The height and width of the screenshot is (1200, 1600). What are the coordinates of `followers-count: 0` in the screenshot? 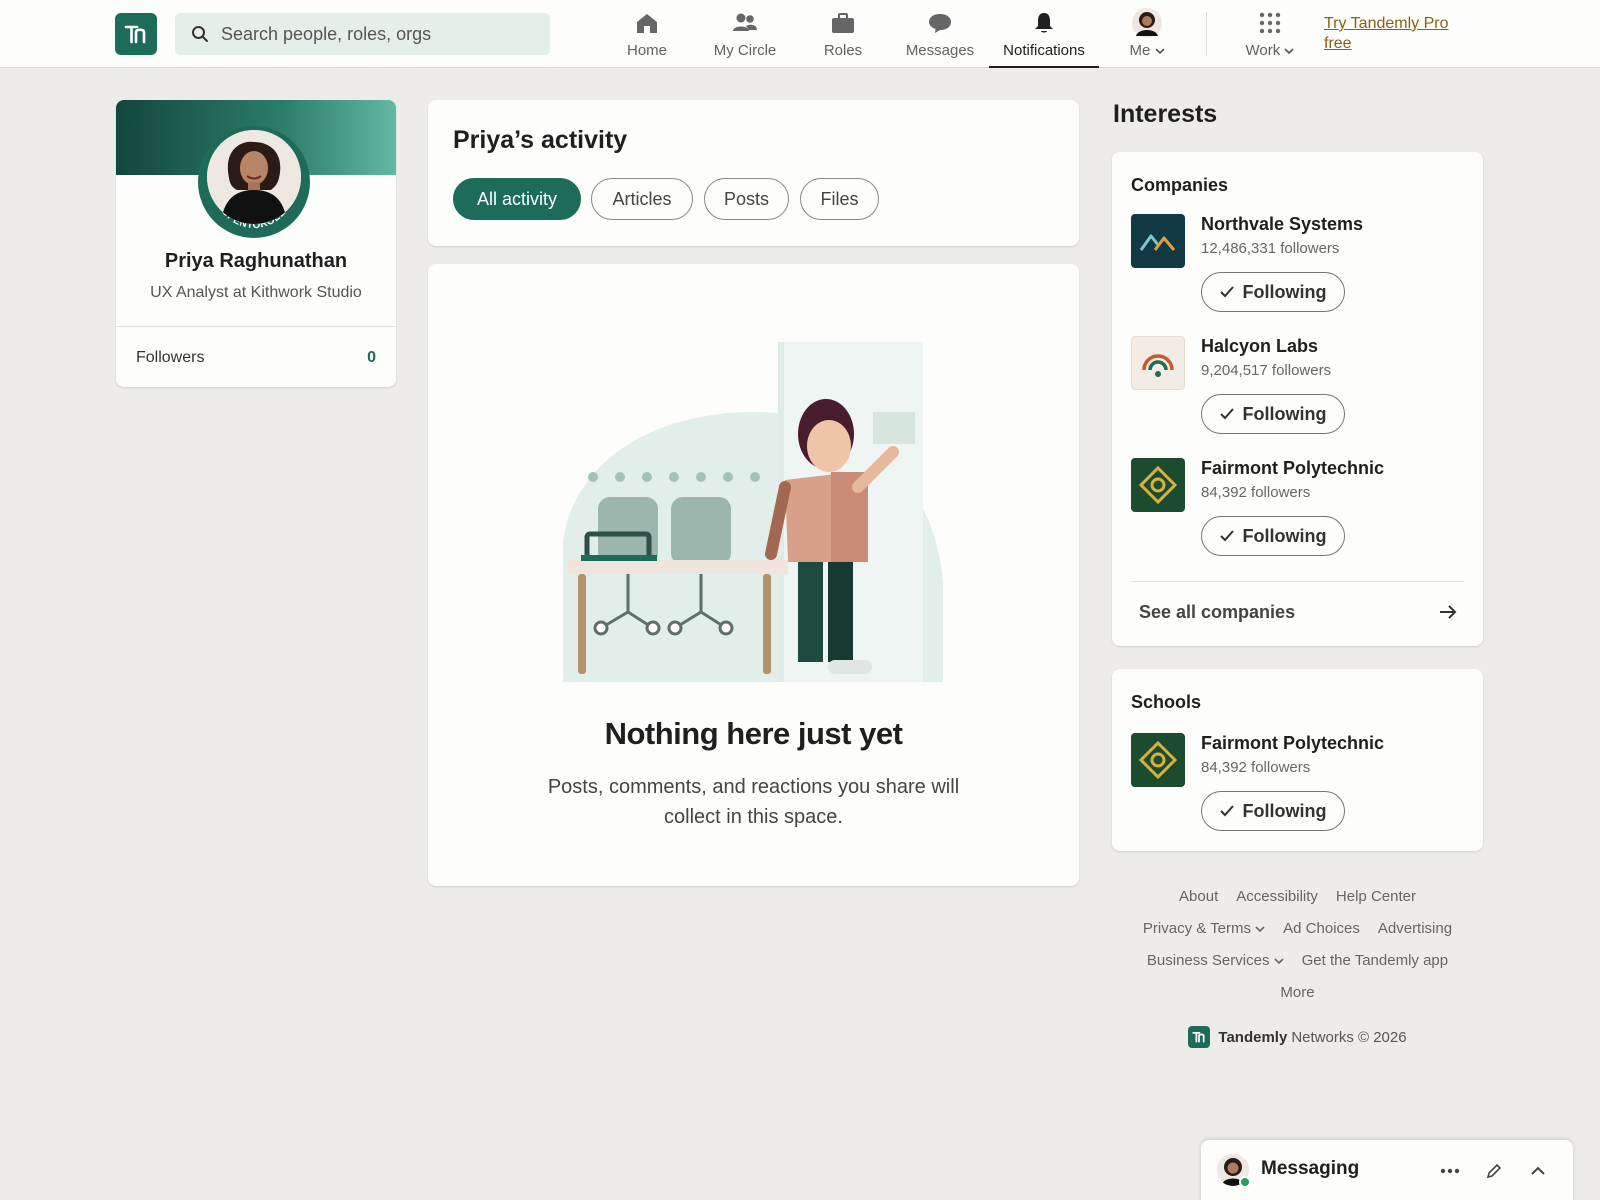 It's located at (371, 358).